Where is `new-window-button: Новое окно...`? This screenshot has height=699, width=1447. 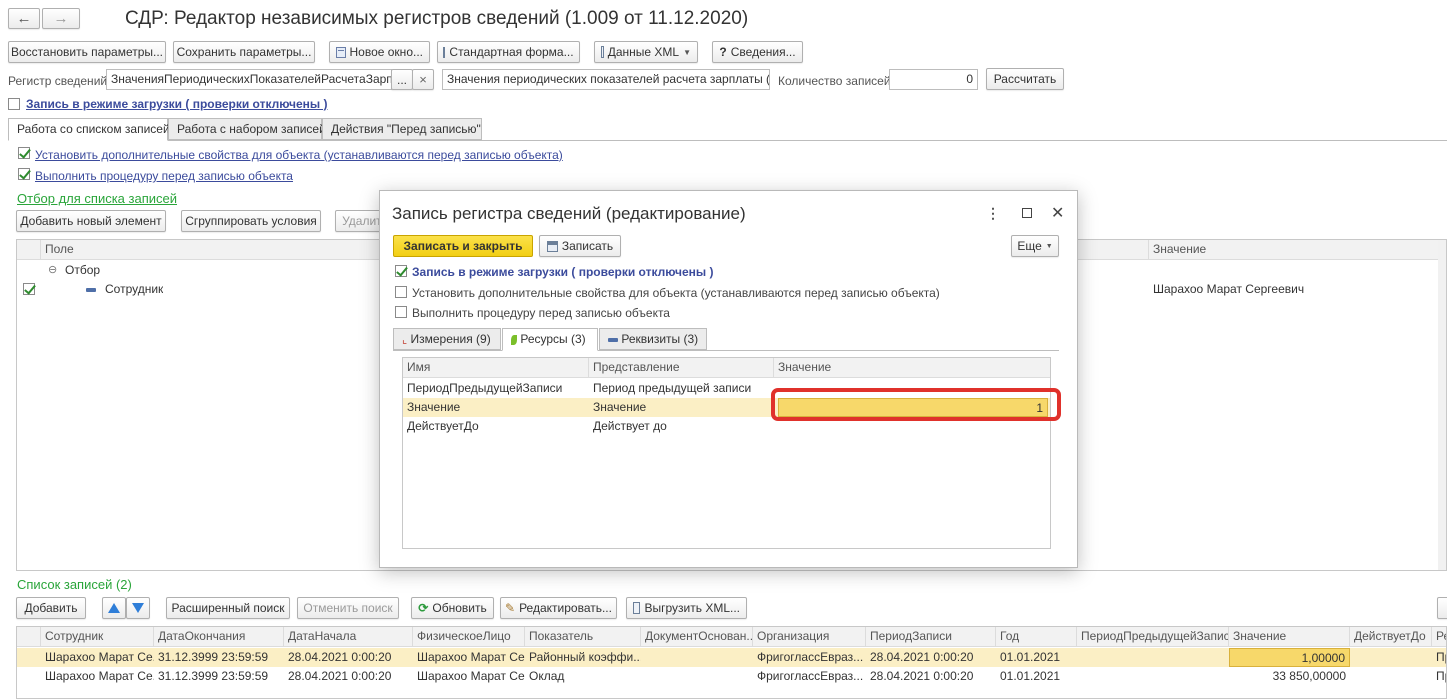 new-window-button: Новое окно... is located at coordinates (379, 52).